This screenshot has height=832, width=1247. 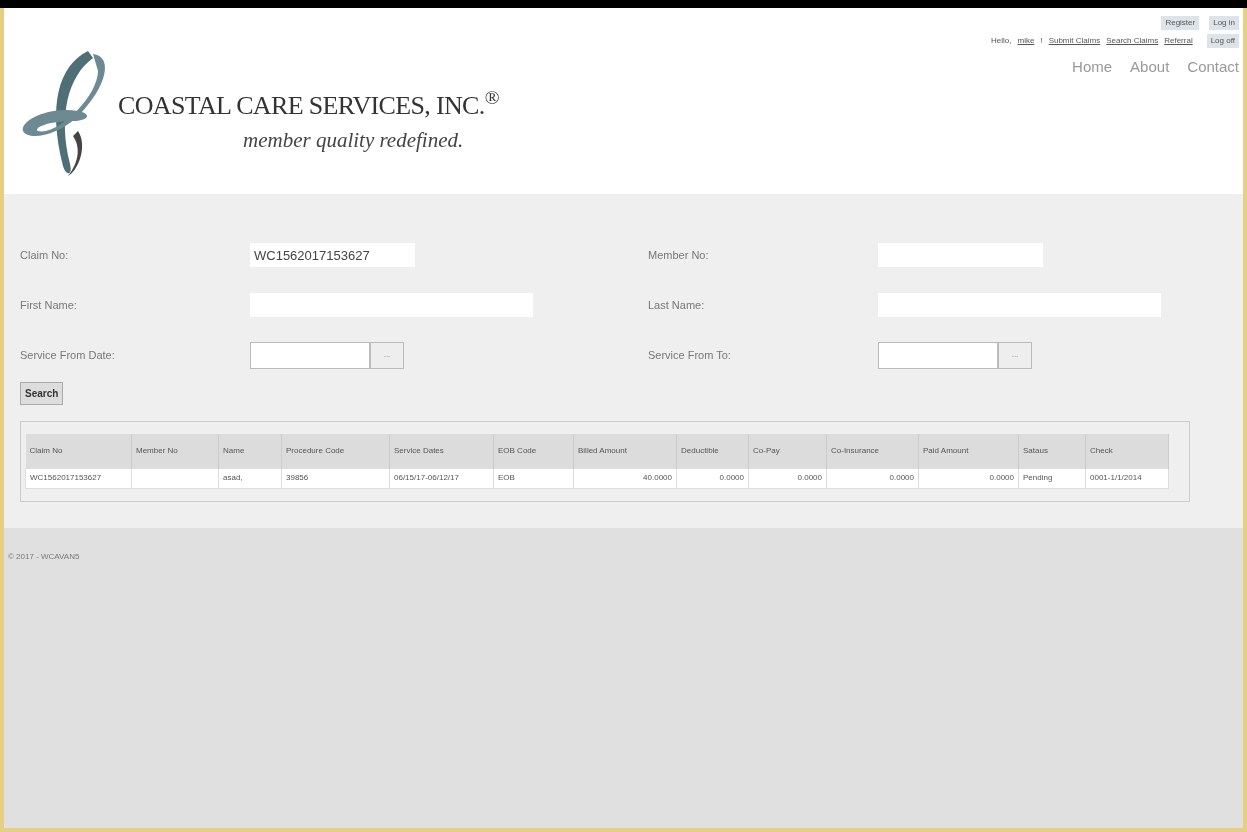 I want to click on user-link: mike, so click(x=1026, y=41).